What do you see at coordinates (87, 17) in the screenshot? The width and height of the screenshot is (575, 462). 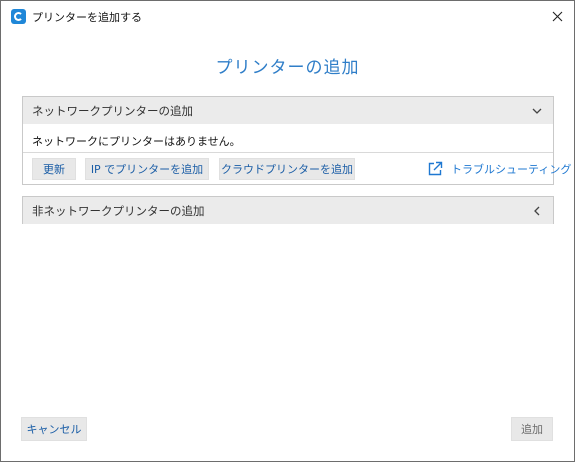 I see `window-title: プリンターを追加する` at bounding box center [87, 17].